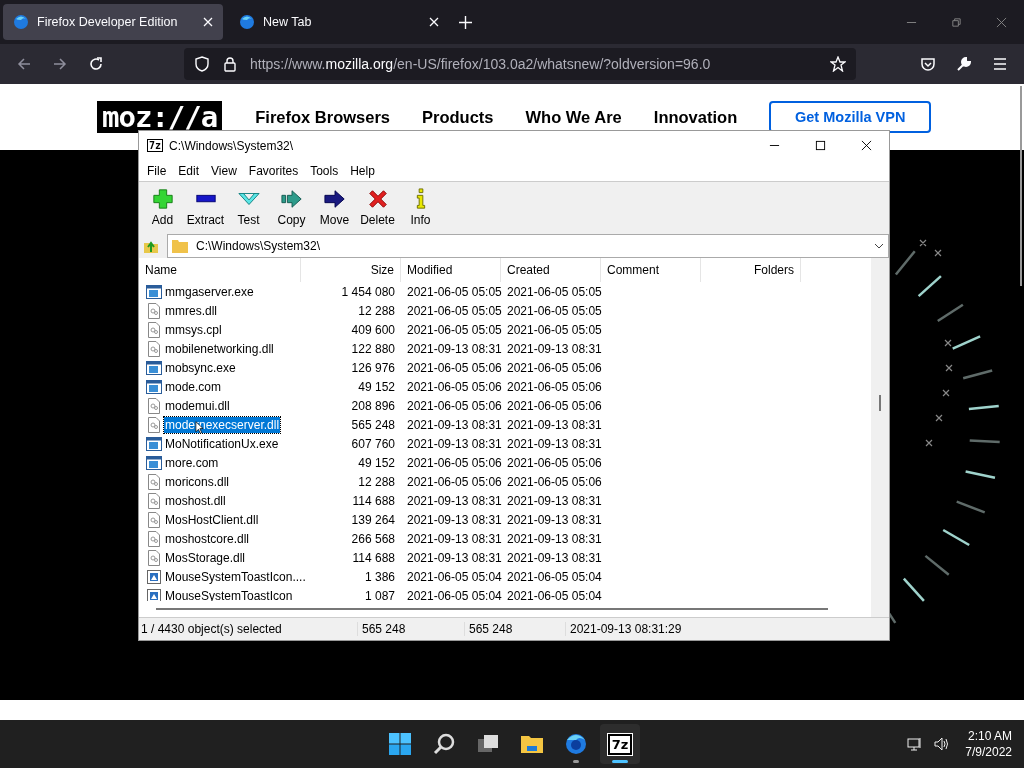  I want to click on clock: 2:10 AM 7/9/2022, so click(988, 744).